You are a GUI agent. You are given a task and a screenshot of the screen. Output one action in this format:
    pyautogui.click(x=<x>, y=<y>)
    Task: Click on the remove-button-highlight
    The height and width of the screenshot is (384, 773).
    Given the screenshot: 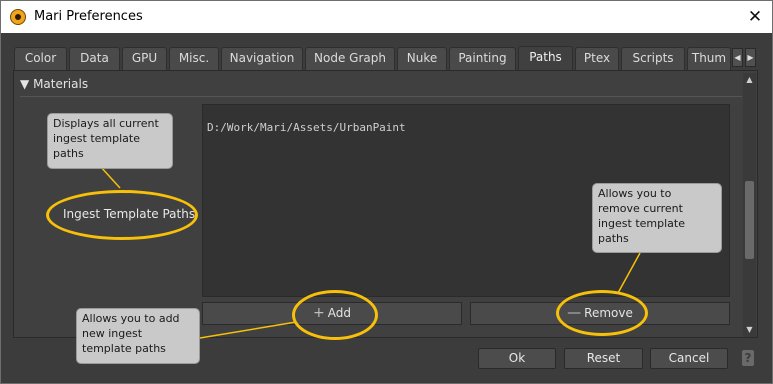 What is the action you would take?
    pyautogui.click(x=602, y=313)
    